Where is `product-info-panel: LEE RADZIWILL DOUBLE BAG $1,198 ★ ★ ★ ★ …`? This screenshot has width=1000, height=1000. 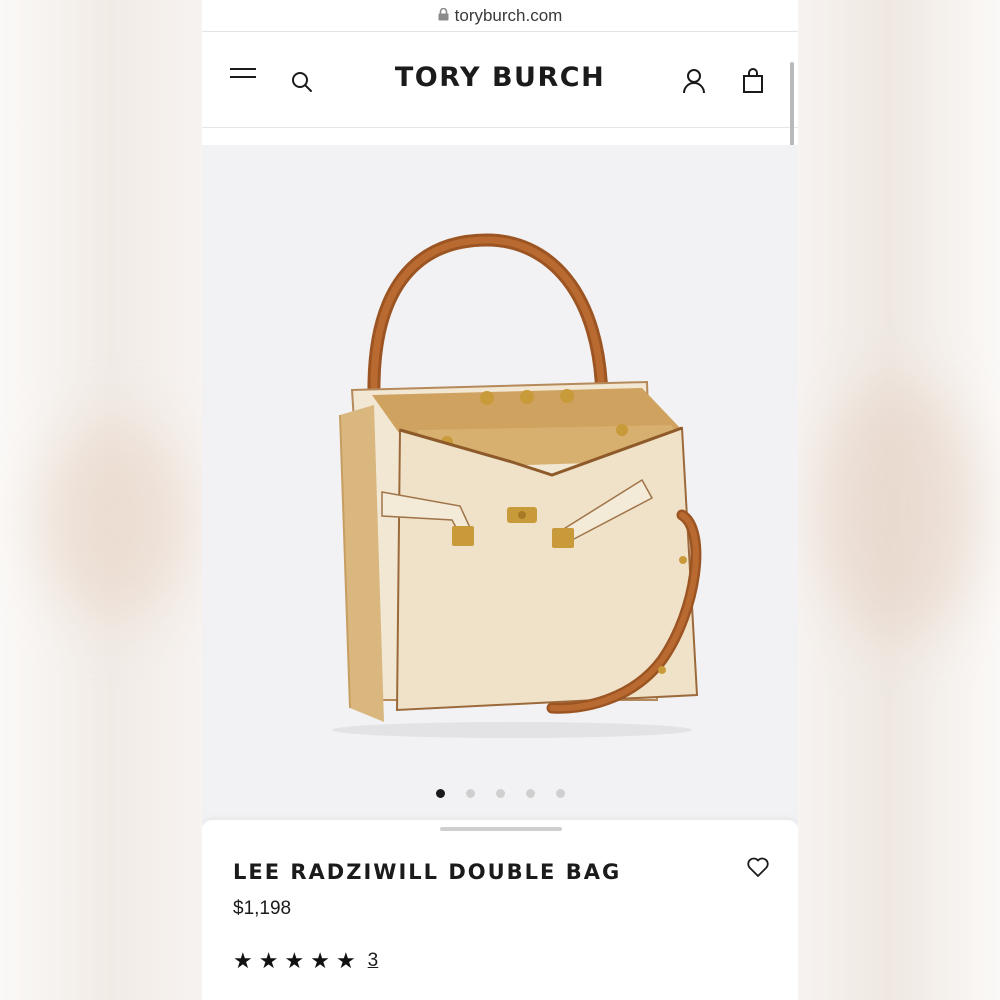
product-info-panel: LEE RADZIWILL DOUBLE BAG $1,198 ★ ★ ★ ★ … is located at coordinates (500, 910).